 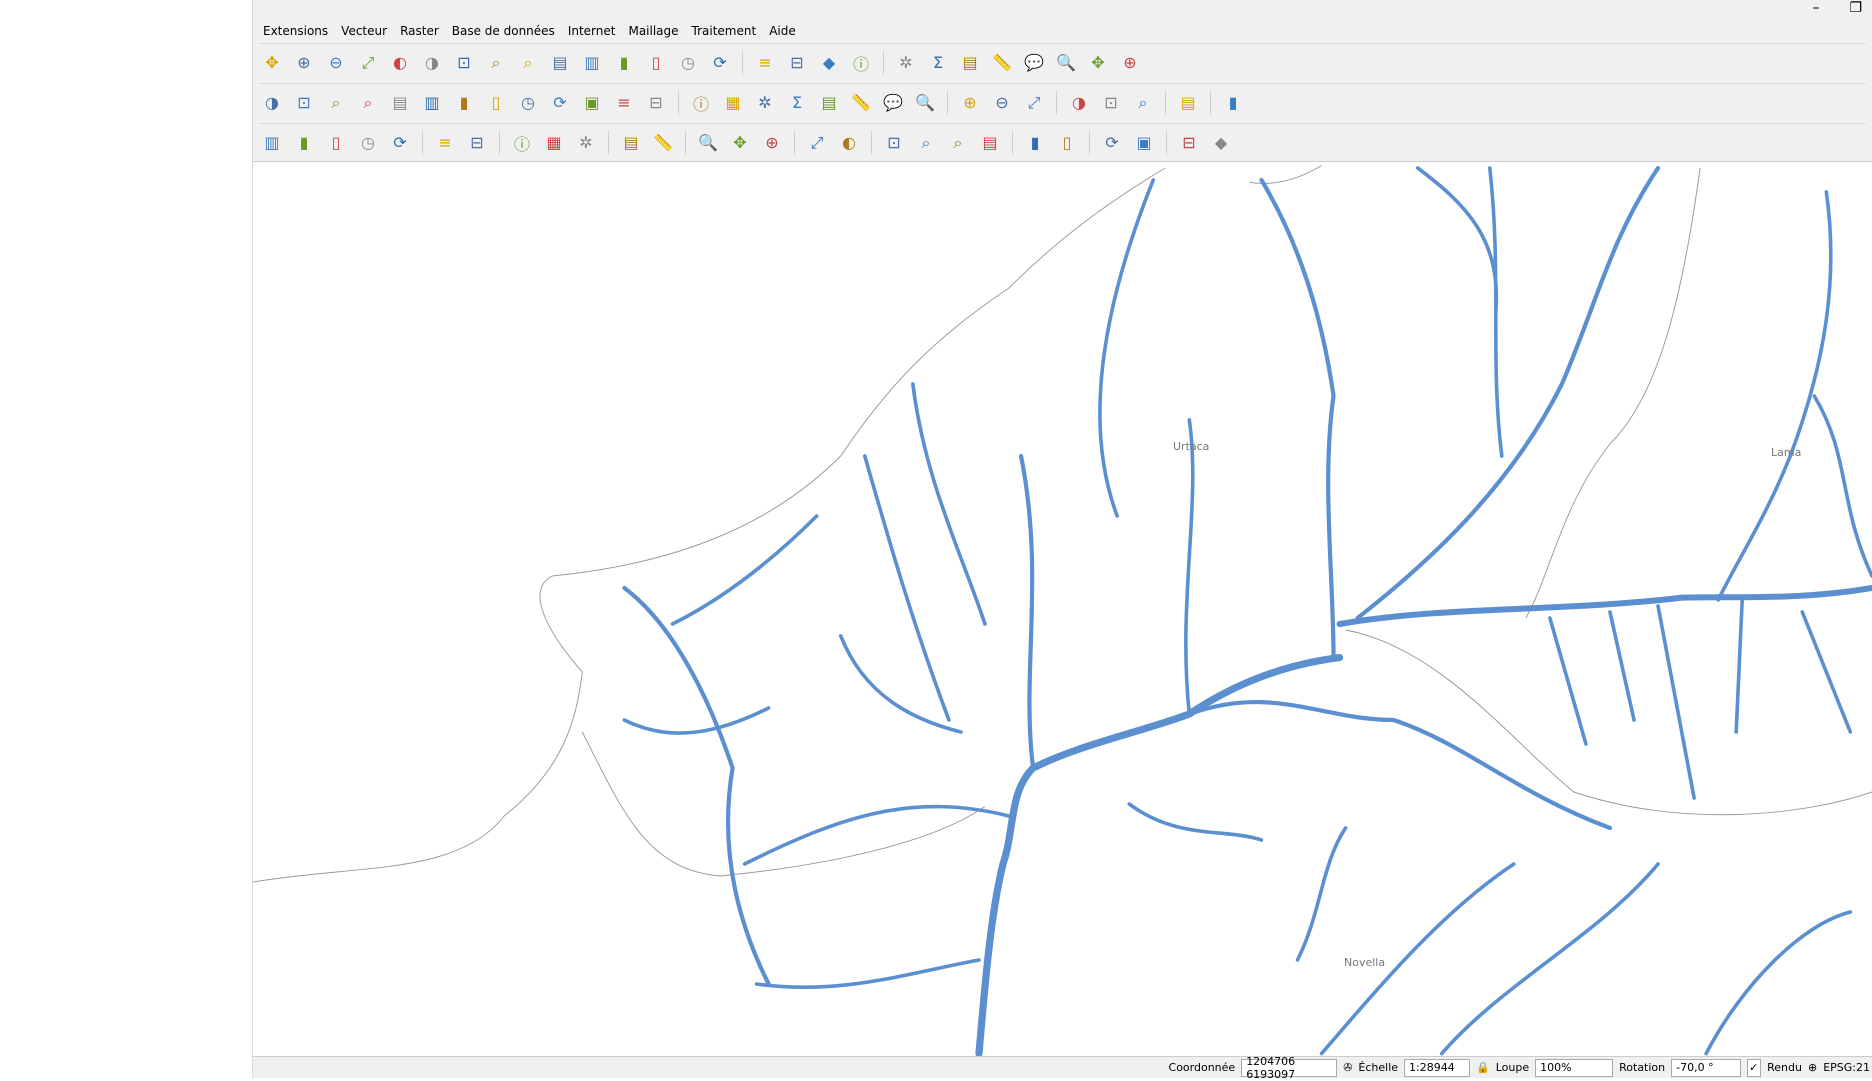 What do you see at coordinates (624, 103) in the screenshot?
I see `undo-icon: ≡` at bounding box center [624, 103].